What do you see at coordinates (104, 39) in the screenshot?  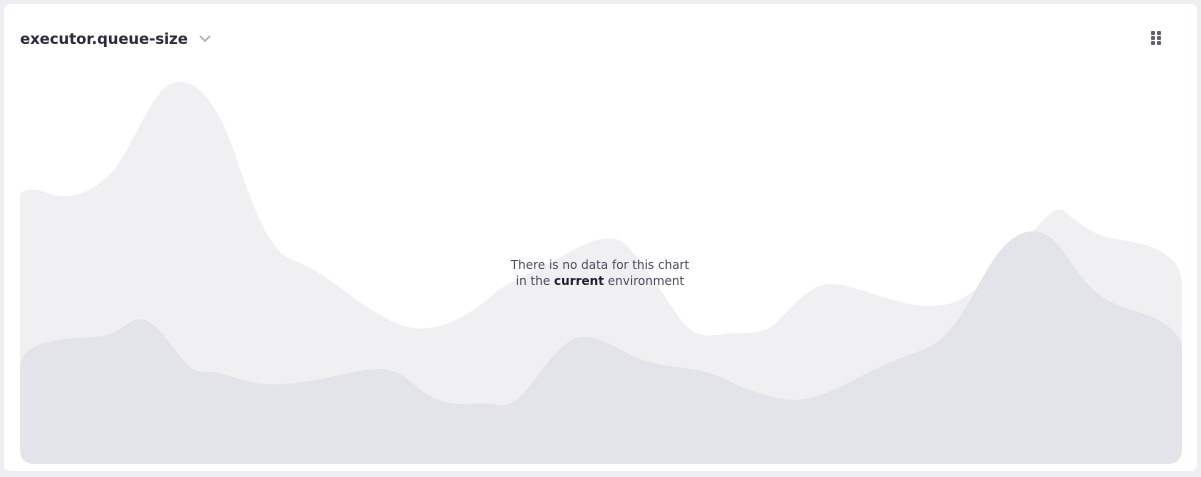 I see `widget-title: executor.queue-size` at bounding box center [104, 39].